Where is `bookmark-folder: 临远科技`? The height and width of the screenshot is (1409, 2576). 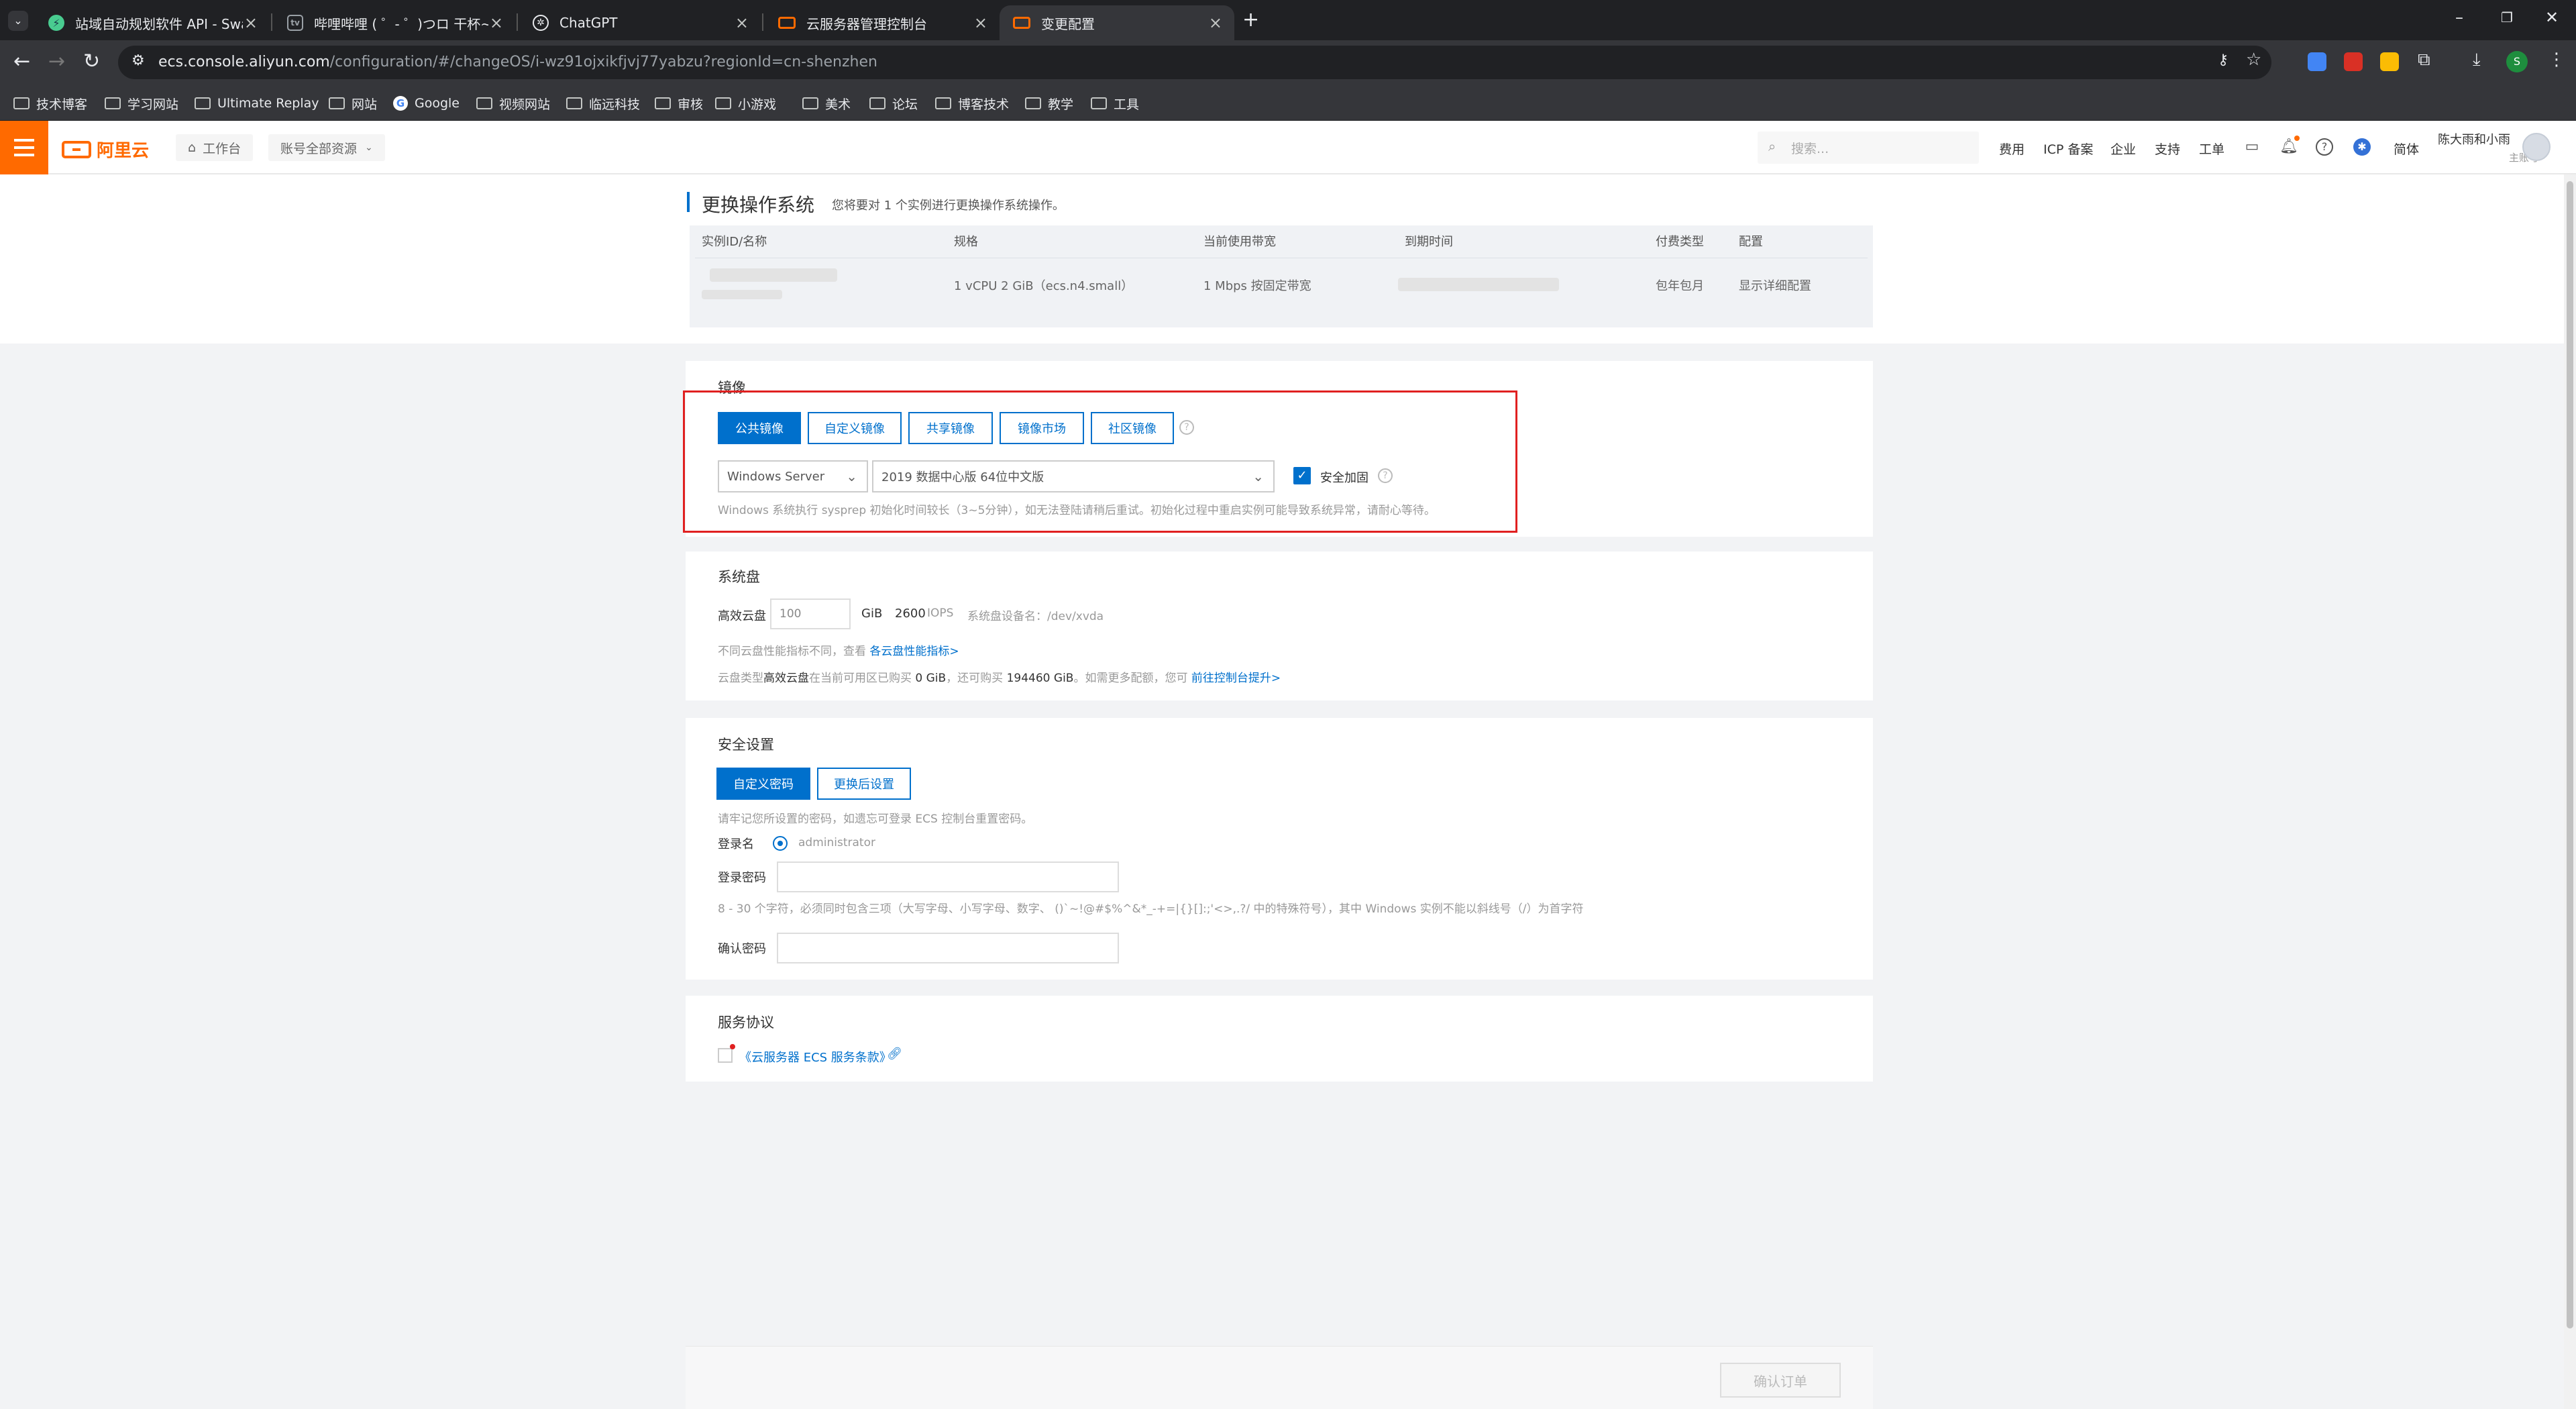
bookmark-folder: 临远科技 is located at coordinates (603, 103).